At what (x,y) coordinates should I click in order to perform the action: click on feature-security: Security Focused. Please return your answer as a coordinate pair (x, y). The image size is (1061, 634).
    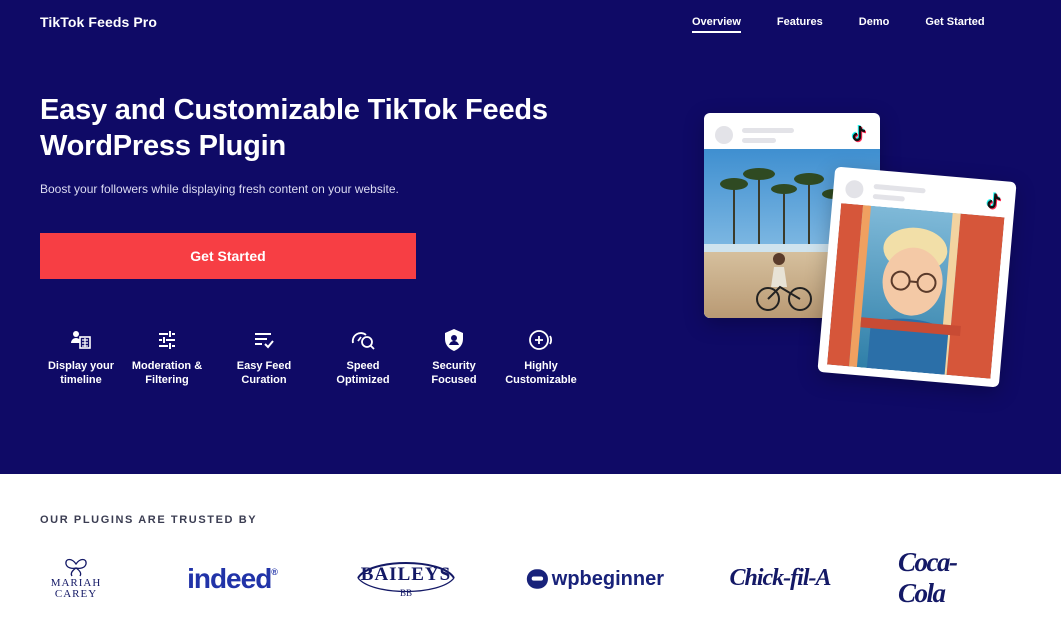
    Looking at the image, I should click on (454, 357).